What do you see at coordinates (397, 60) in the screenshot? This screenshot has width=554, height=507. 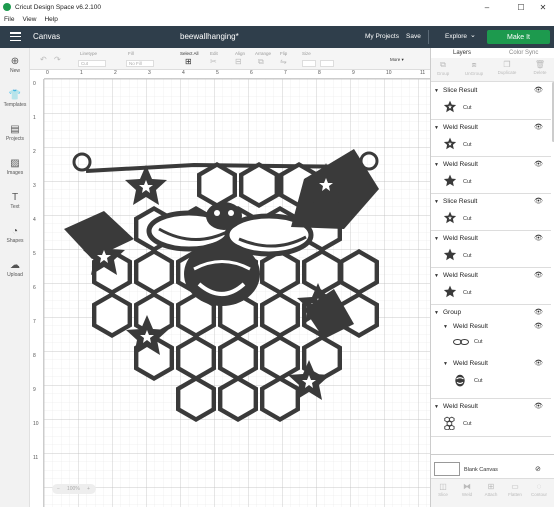 I see `more-menu: More ▾` at bounding box center [397, 60].